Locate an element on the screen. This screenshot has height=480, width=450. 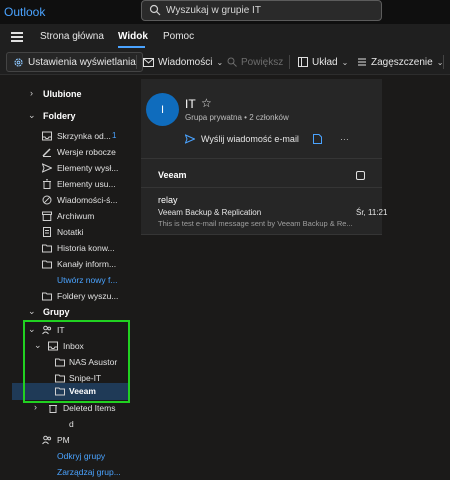
inbox-icon is located at coordinates (47, 136).